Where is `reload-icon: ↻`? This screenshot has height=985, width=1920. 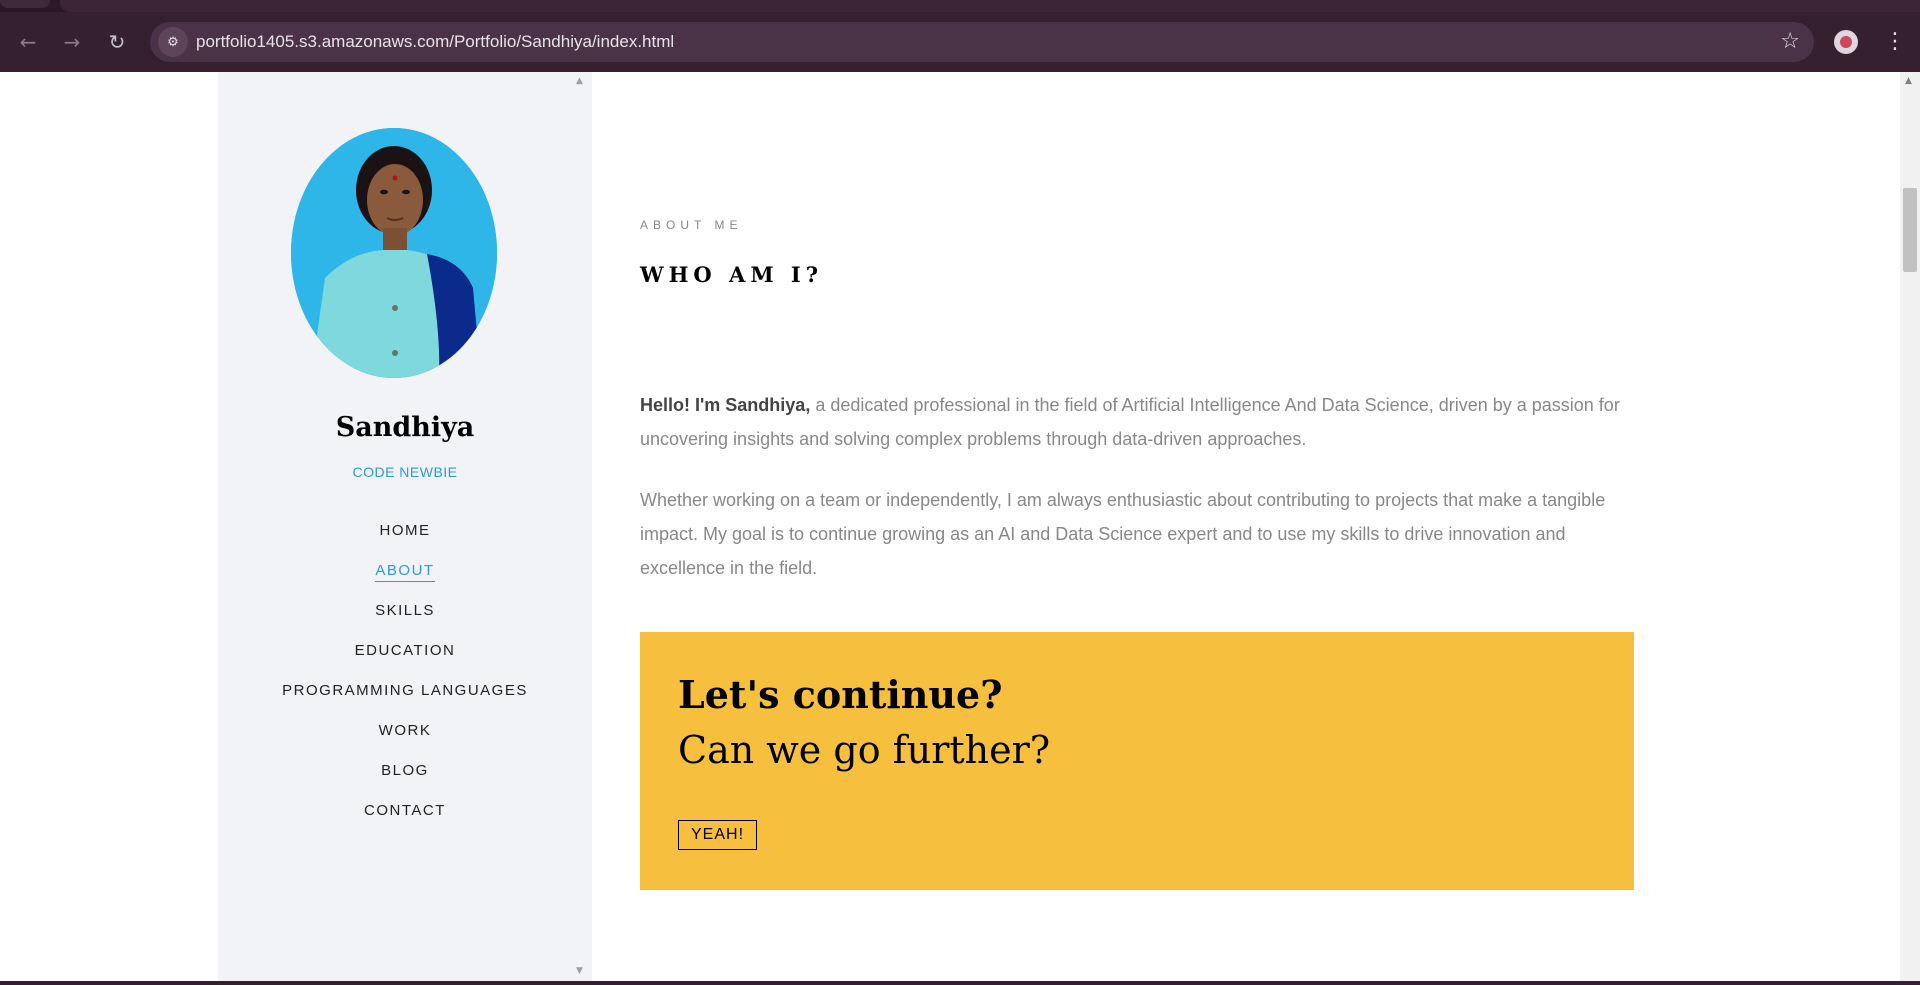 reload-icon: ↻ is located at coordinates (117, 42).